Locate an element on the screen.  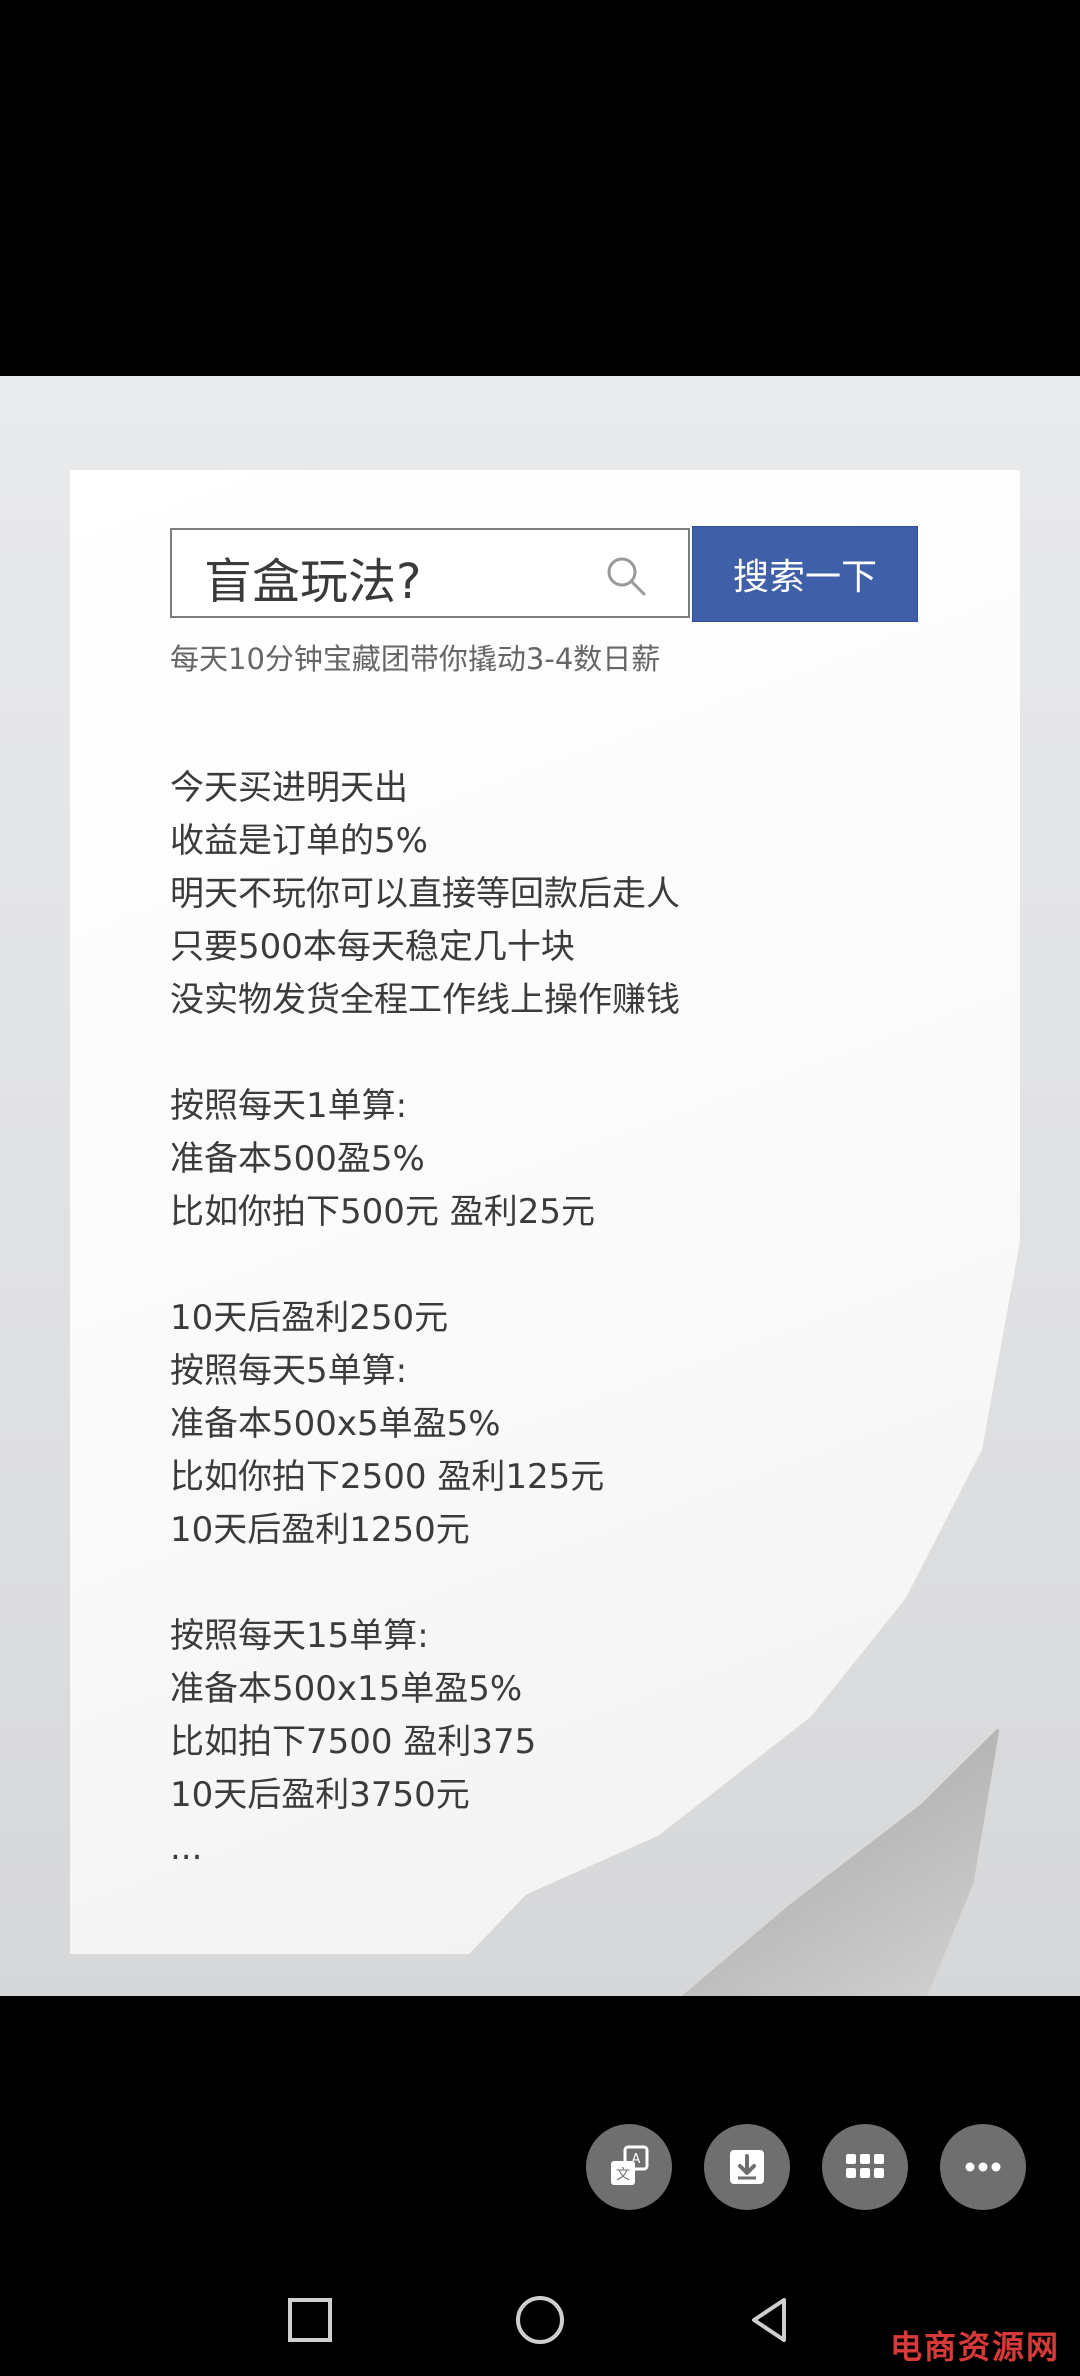
translate-icon: A 文 is located at coordinates (630, 2165).